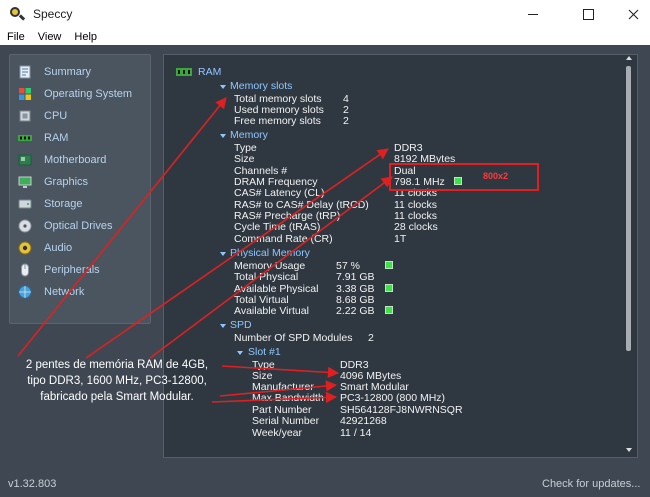  I want to click on sidebar-item-ram: RAM, so click(43, 138).